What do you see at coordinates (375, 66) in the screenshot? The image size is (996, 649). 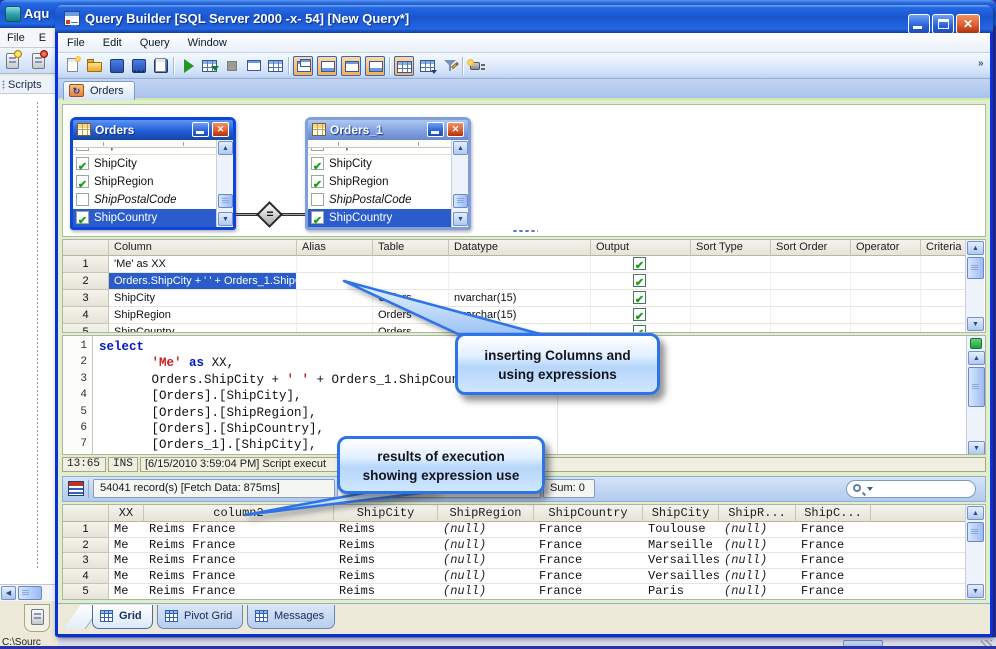 I see `toggle-results-pane-button` at bounding box center [375, 66].